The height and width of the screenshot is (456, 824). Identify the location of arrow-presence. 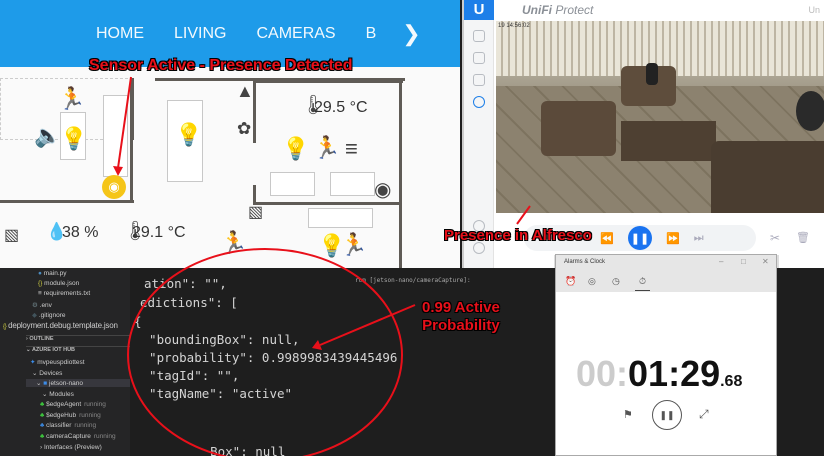
(523, 215).